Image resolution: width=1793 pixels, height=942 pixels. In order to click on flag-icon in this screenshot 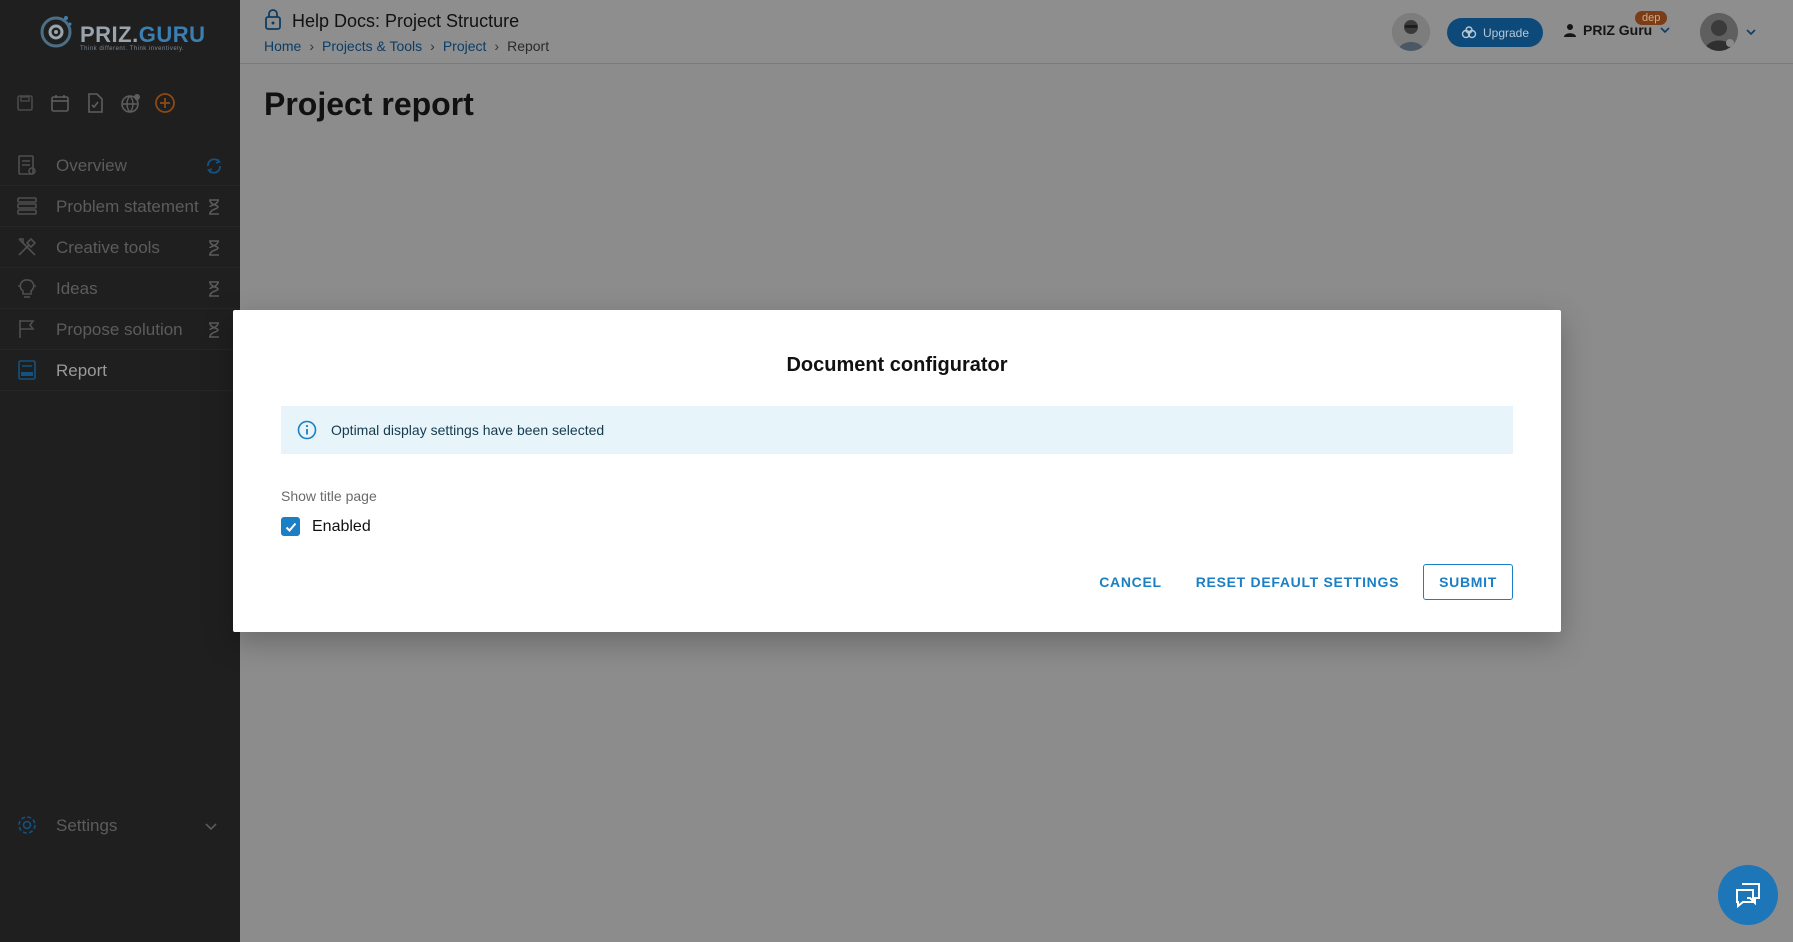, I will do `click(27, 329)`.